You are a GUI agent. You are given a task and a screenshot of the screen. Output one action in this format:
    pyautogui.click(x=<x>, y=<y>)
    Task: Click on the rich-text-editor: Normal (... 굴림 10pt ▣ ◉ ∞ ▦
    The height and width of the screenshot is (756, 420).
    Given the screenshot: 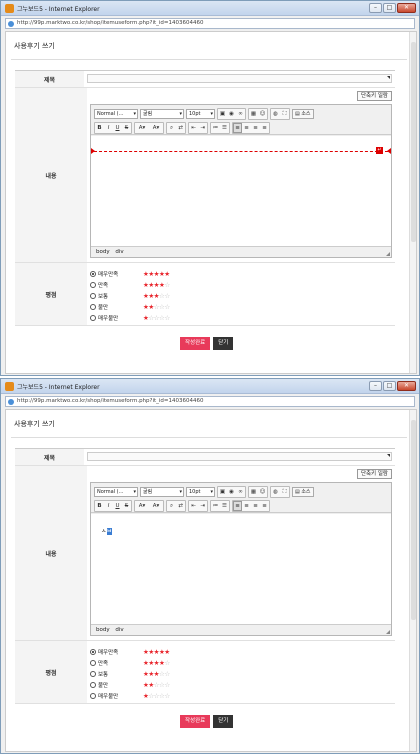 What is the action you would take?
    pyautogui.click(x=241, y=559)
    